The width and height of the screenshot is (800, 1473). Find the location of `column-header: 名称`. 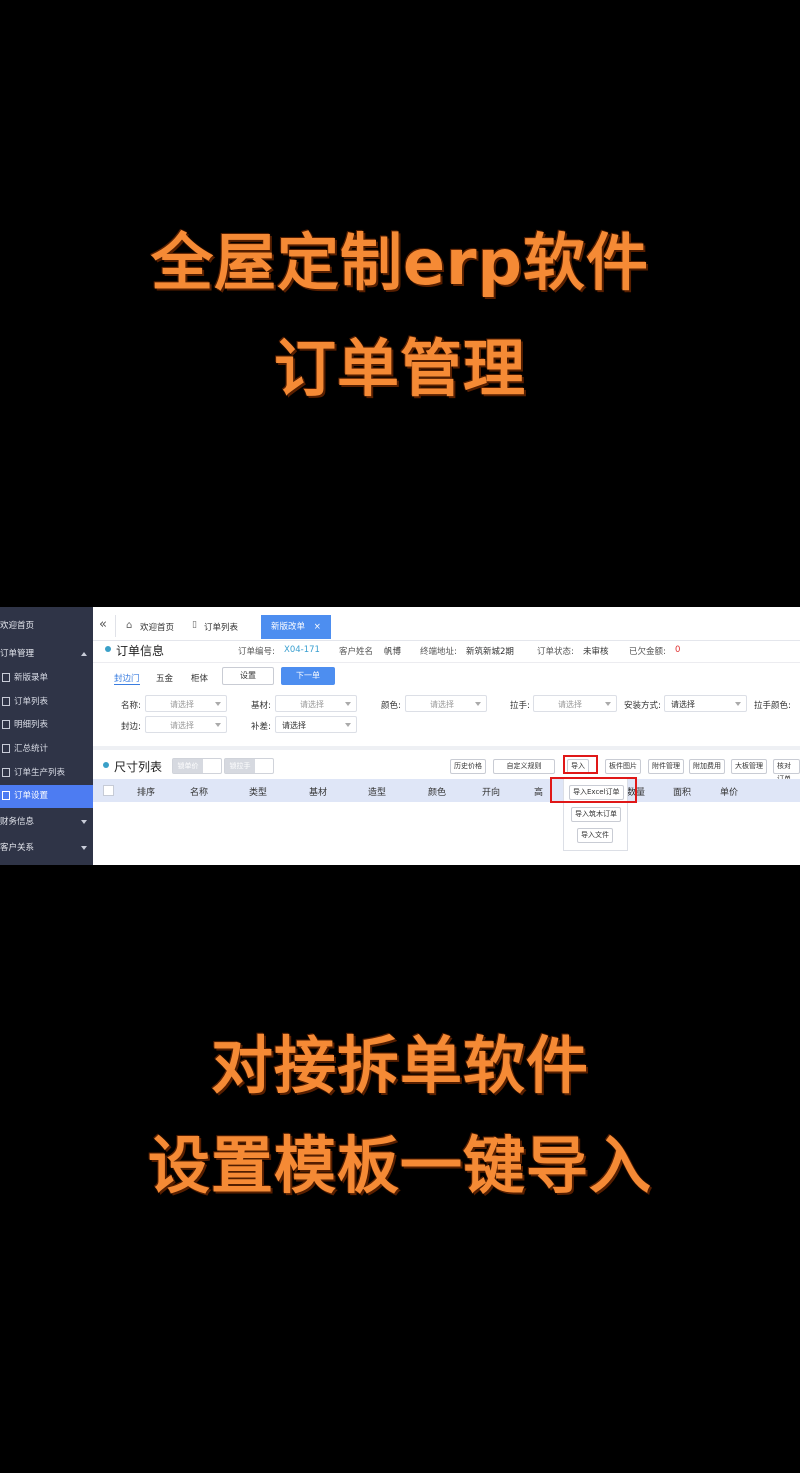

column-header: 名称 is located at coordinates (199, 791).